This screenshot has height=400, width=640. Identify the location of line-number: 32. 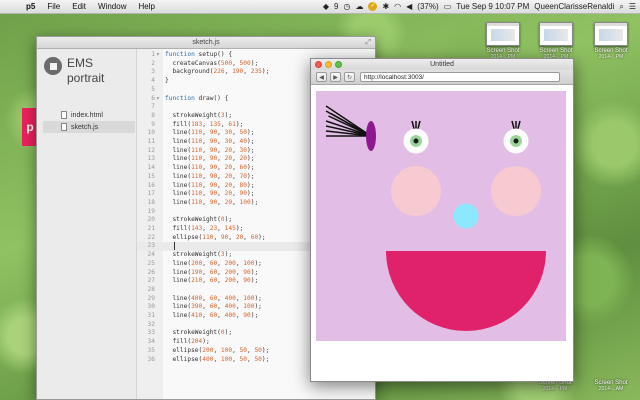
(151, 324).